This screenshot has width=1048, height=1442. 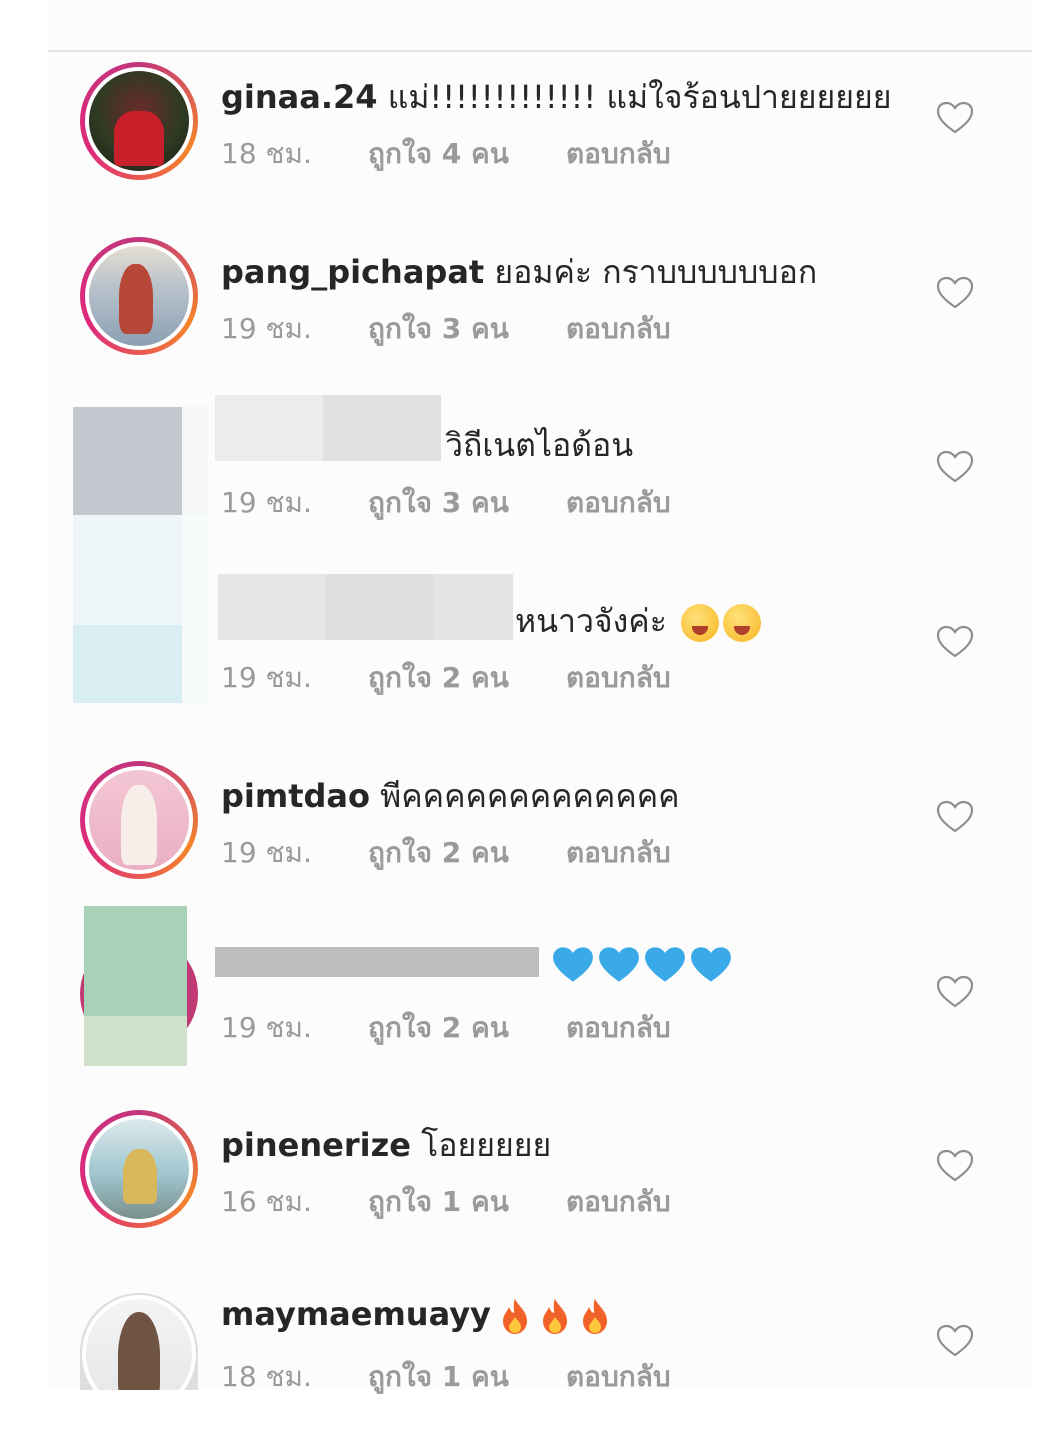 What do you see at coordinates (295, 796) in the screenshot?
I see `comment-username: pimtdao` at bounding box center [295, 796].